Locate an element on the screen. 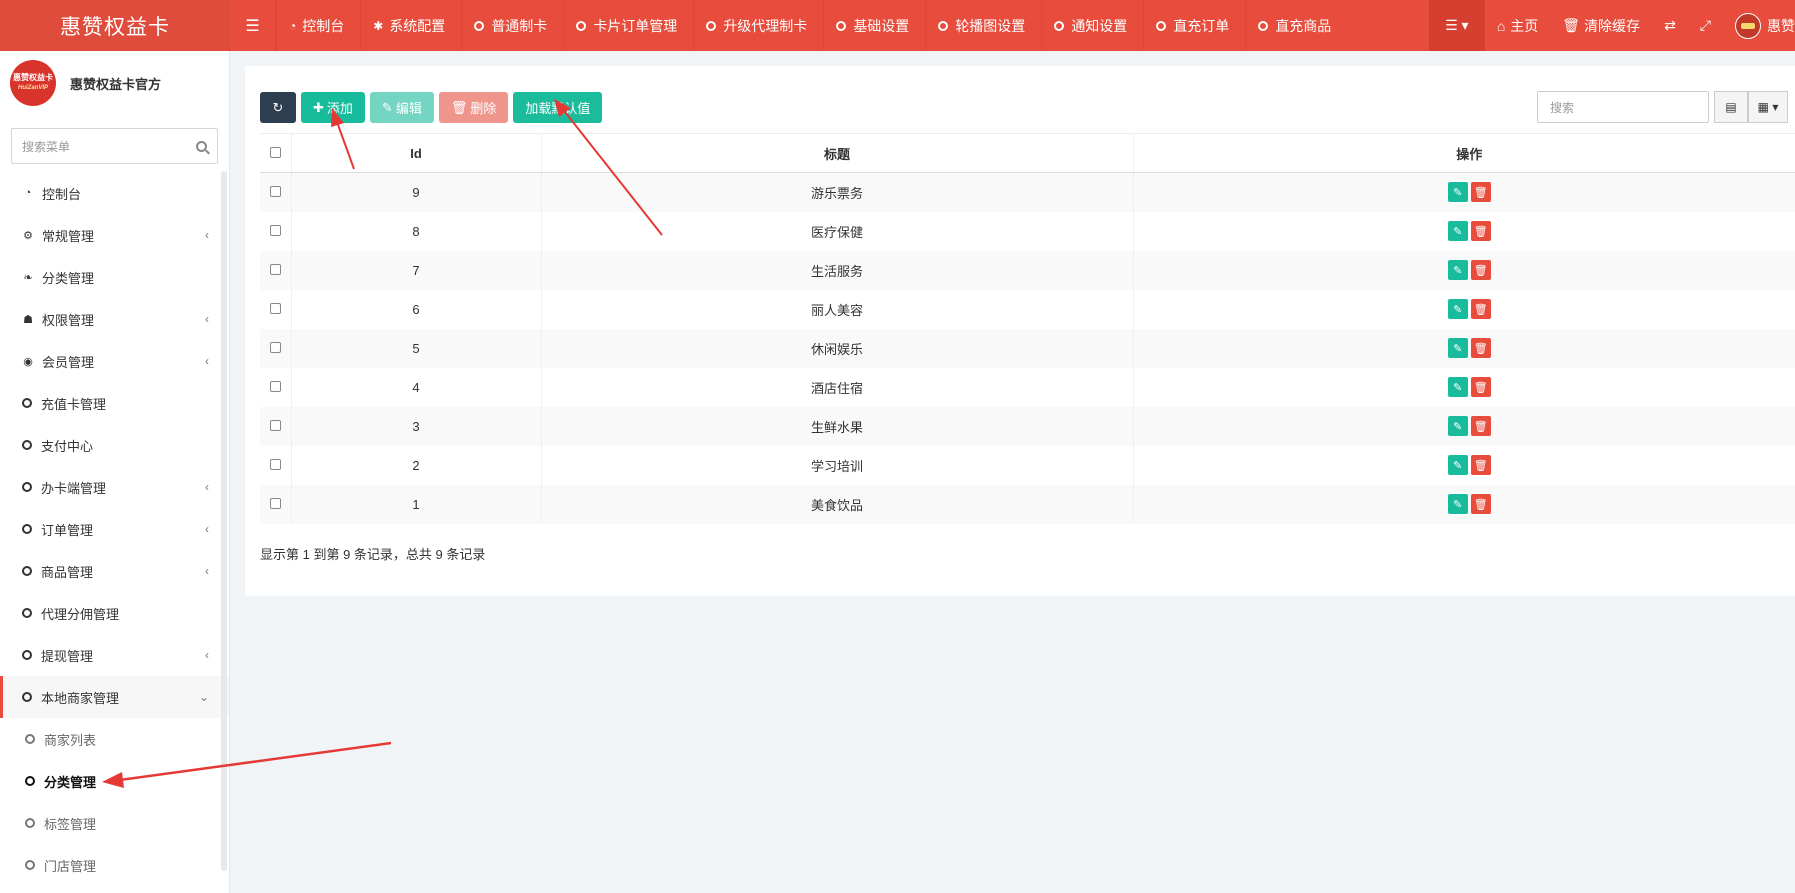 Image resolution: width=1795 pixels, height=893 pixels. topnav-item-recharge-products: 直充商品 is located at coordinates (1296, 25).